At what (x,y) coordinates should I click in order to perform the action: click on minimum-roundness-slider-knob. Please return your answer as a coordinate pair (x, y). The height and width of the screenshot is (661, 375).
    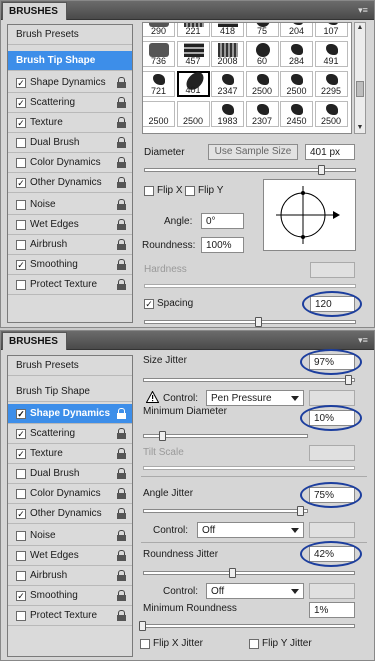
    Looking at the image, I should click on (142, 626).